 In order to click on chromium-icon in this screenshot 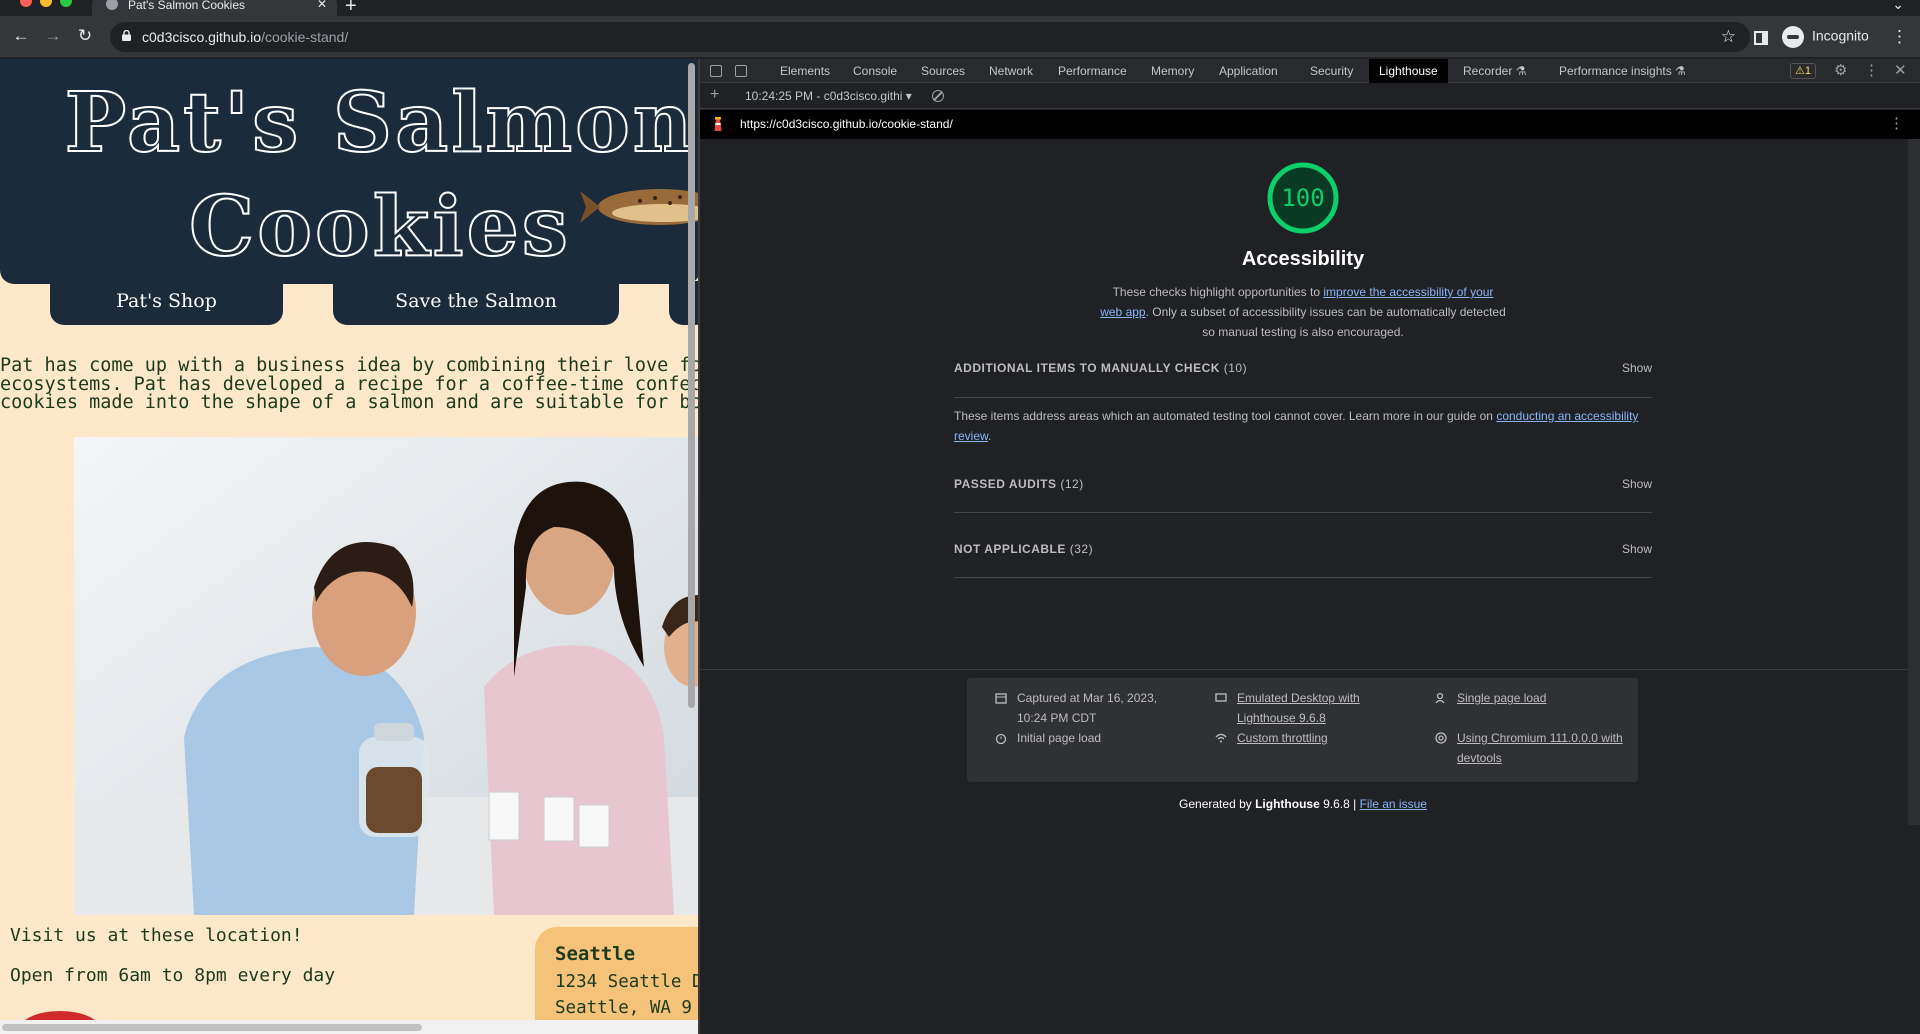, I will do `click(1441, 738)`.